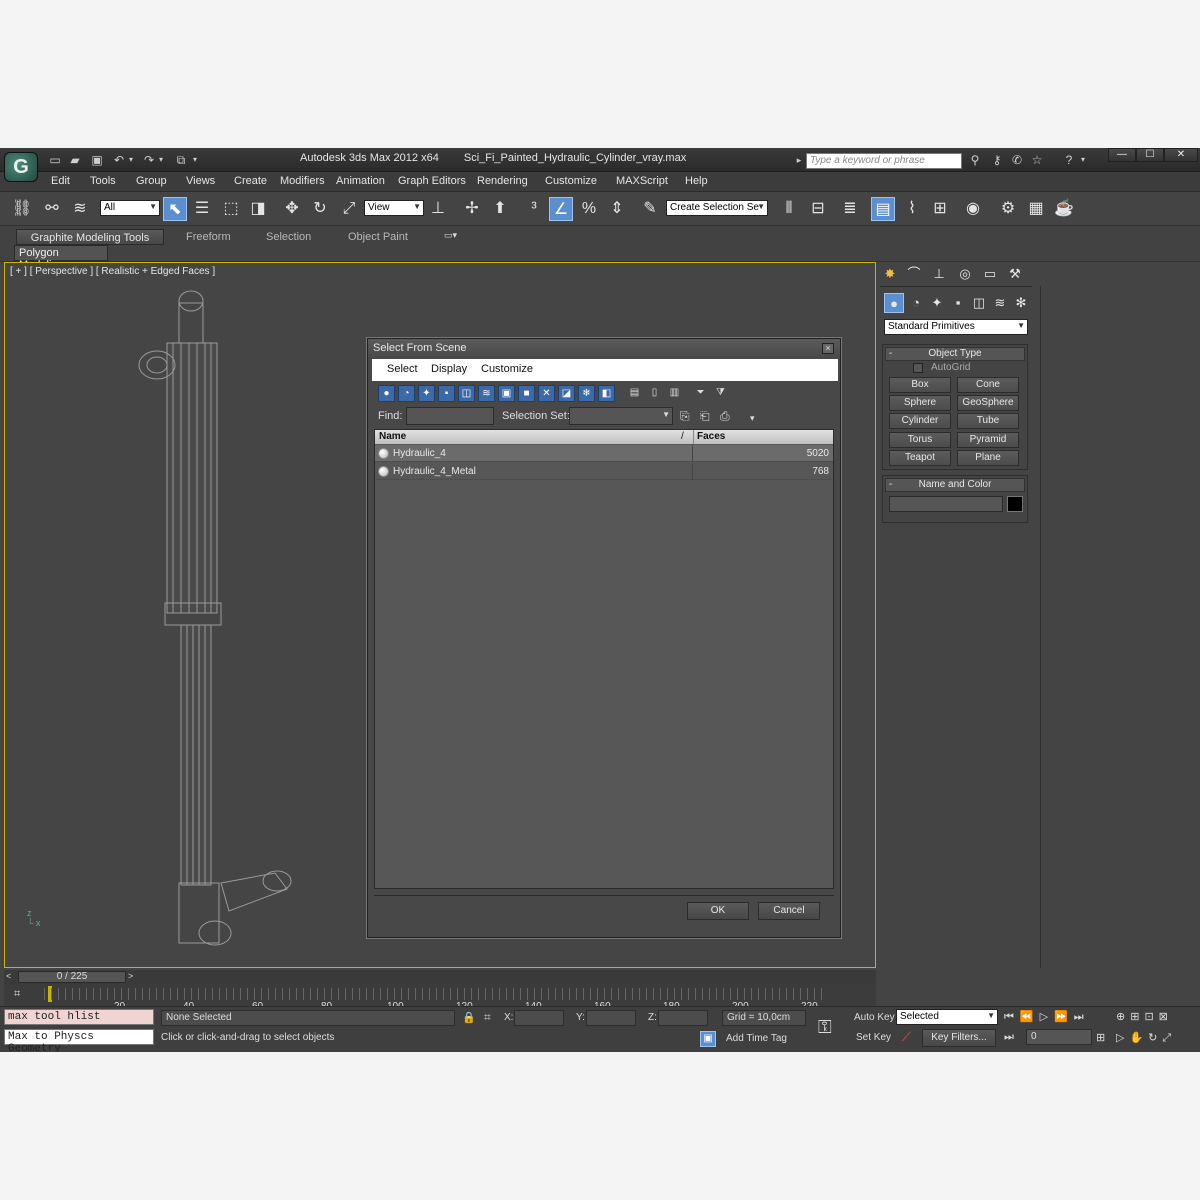  What do you see at coordinates (685, 416) in the screenshot?
I see `selection-set-add-icon: ⎘` at bounding box center [685, 416].